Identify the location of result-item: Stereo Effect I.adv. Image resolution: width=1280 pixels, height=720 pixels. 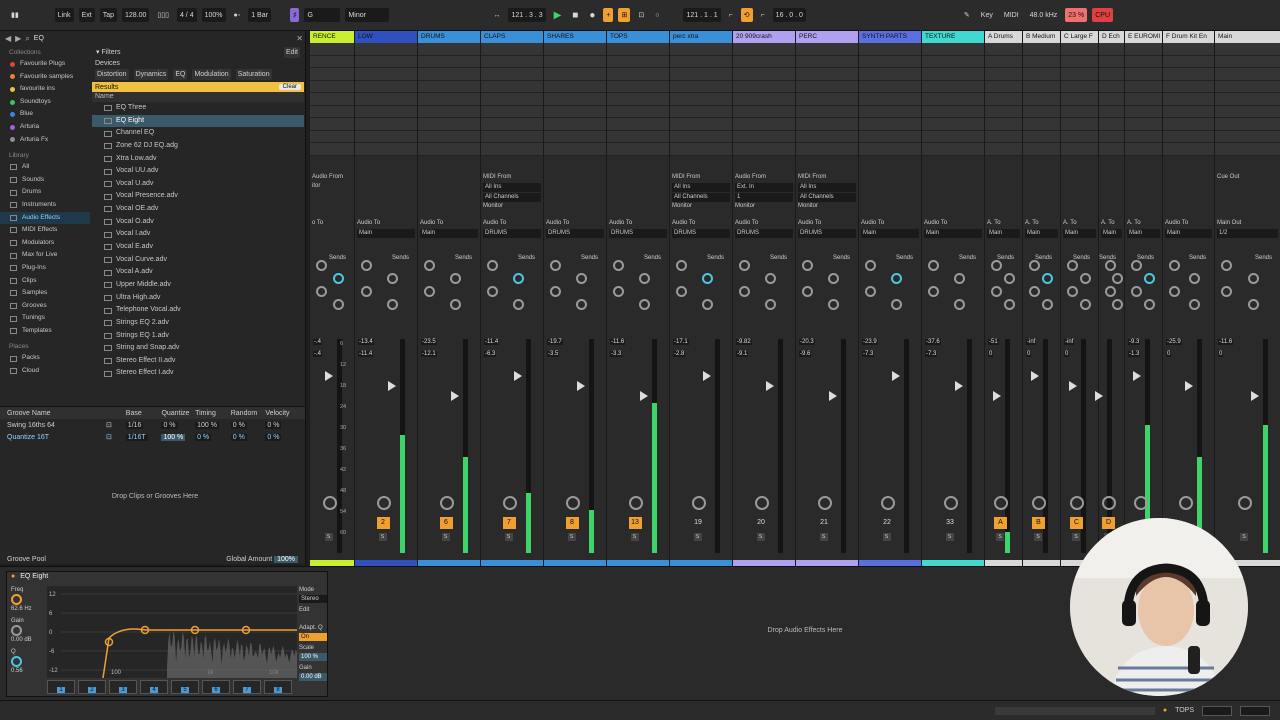
(198, 373).